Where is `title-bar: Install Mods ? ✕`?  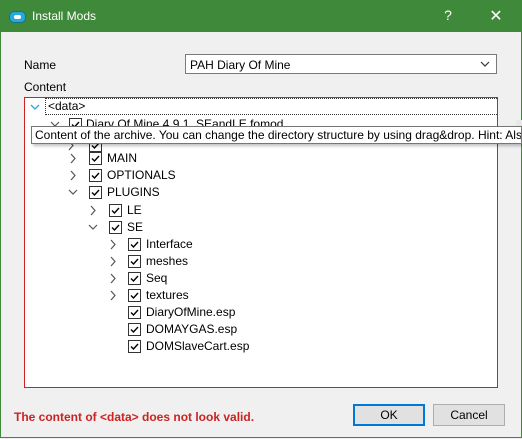
title-bar: Install Mods ? ✕ is located at coordinates (261, 16).